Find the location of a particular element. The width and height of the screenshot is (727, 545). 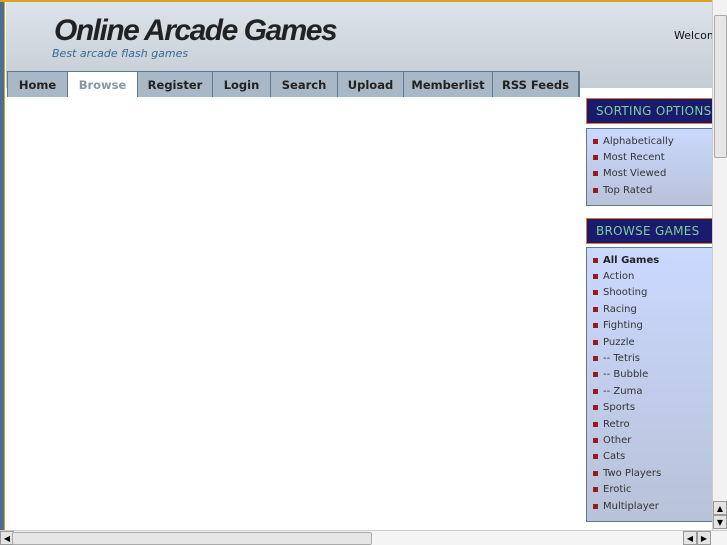

tab-rss-feeds: RSS Feeds is located at coordinates (536, 85).